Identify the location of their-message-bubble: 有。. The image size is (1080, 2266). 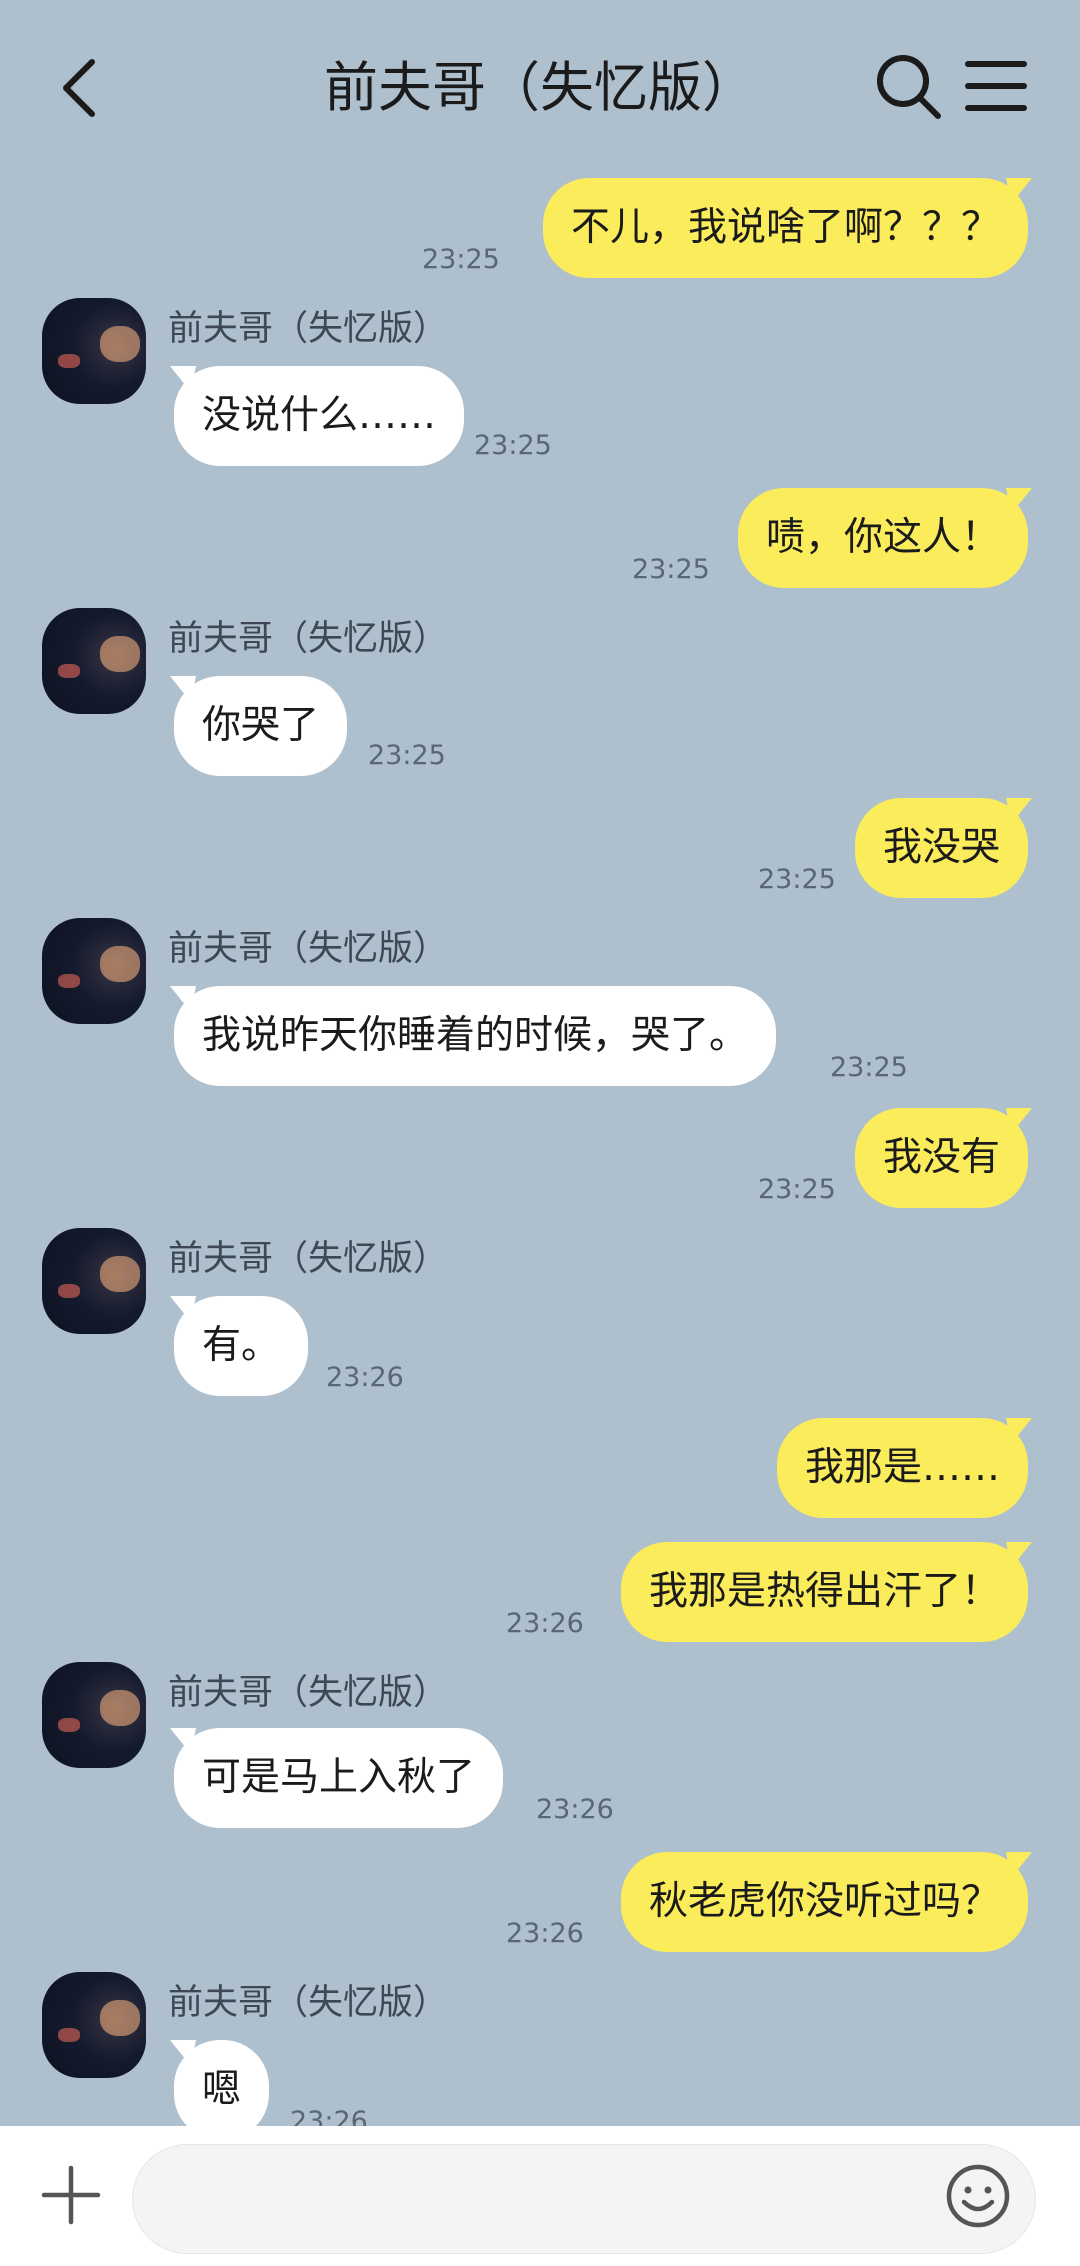
(241, 1346).